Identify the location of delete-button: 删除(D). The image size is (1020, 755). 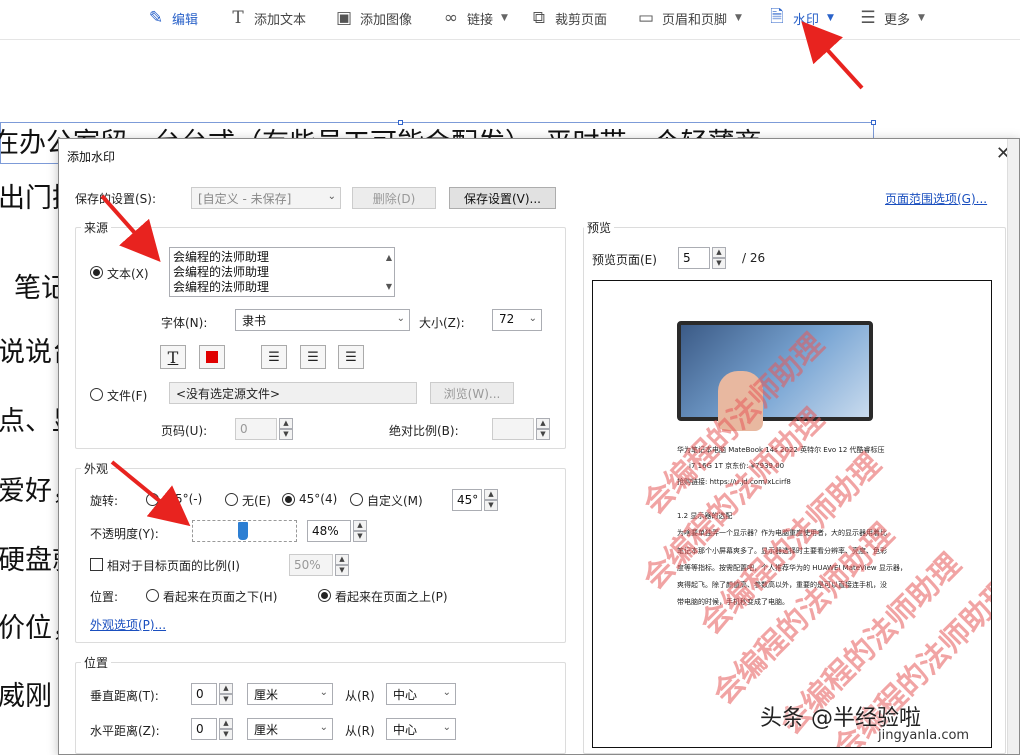
(394, 198).